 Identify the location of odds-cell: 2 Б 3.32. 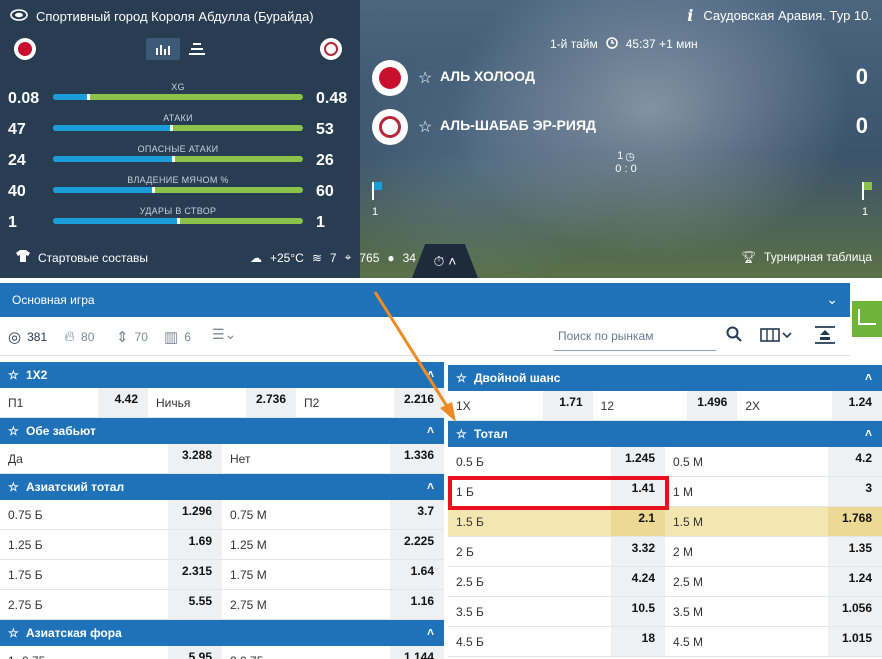
(556, 551).